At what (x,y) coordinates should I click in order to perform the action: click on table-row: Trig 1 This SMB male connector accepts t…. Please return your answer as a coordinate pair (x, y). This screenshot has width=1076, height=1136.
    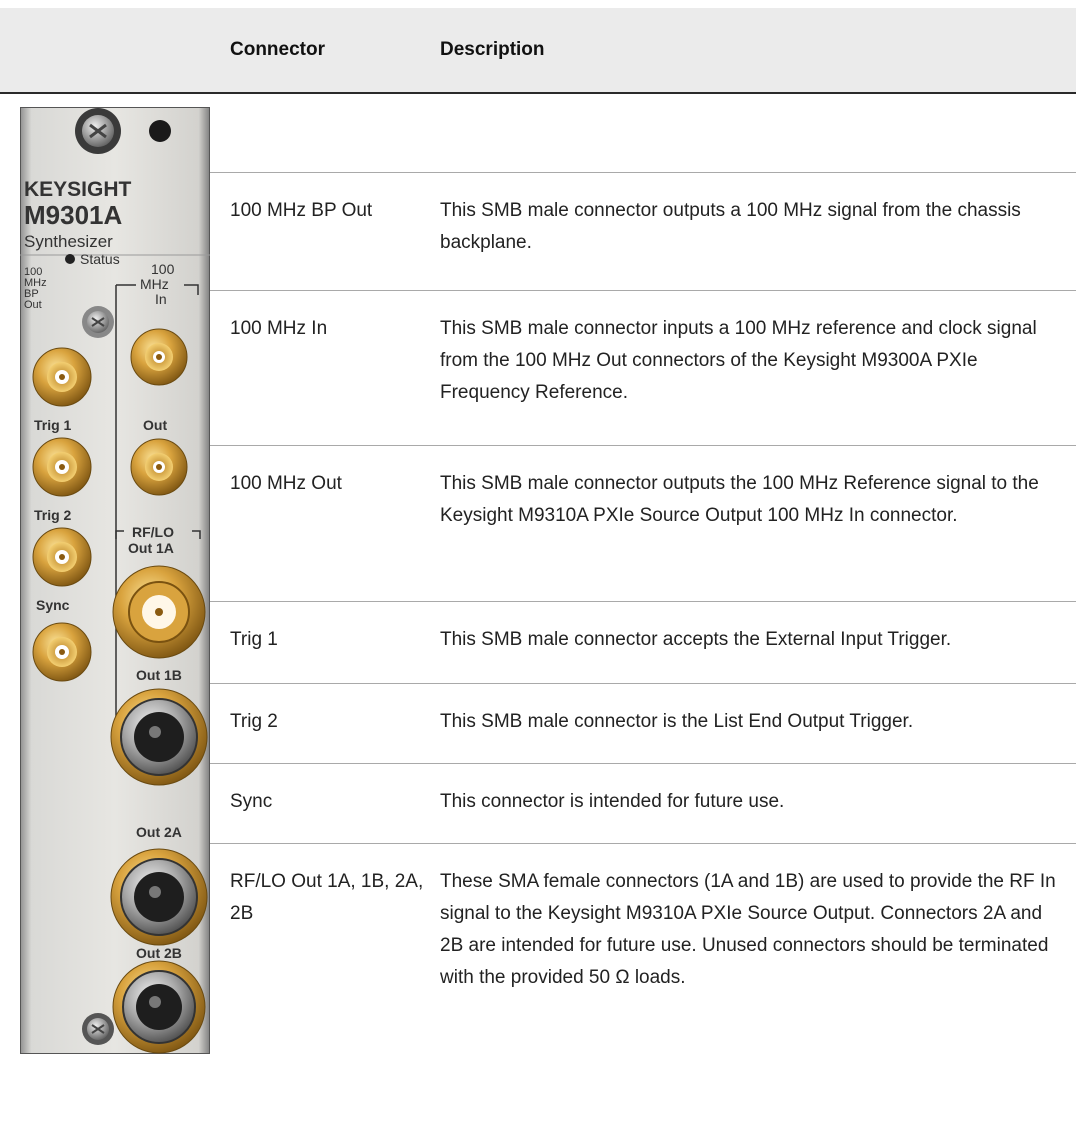
    Looking at the image, I should click on (643, 642).